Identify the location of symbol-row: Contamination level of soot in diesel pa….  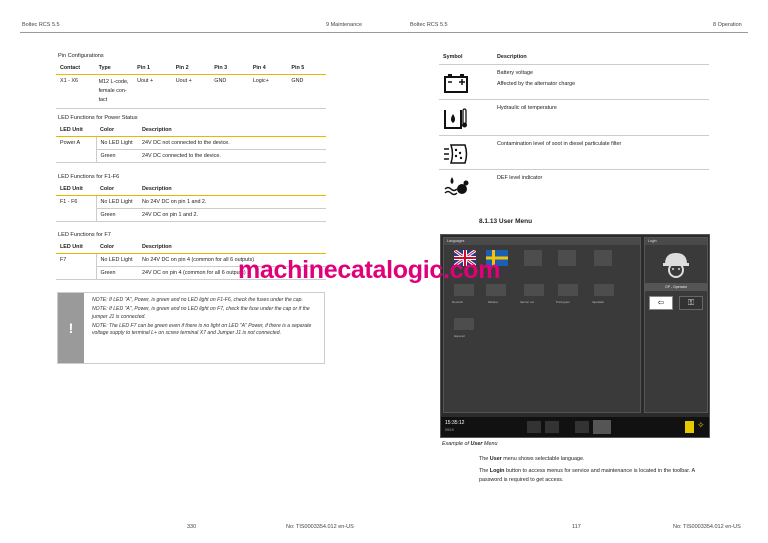
(574, 152).